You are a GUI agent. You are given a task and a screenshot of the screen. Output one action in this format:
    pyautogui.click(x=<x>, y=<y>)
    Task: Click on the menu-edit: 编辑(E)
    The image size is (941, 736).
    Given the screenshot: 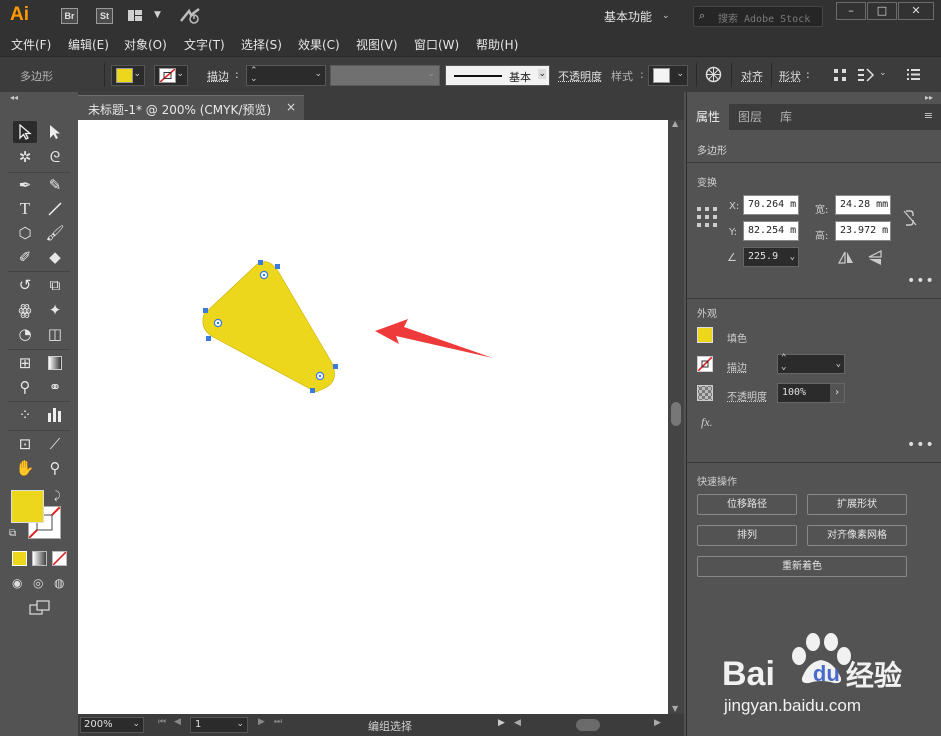 What is the action you would take?
    pyautogui.click(x=88, y=44)
    